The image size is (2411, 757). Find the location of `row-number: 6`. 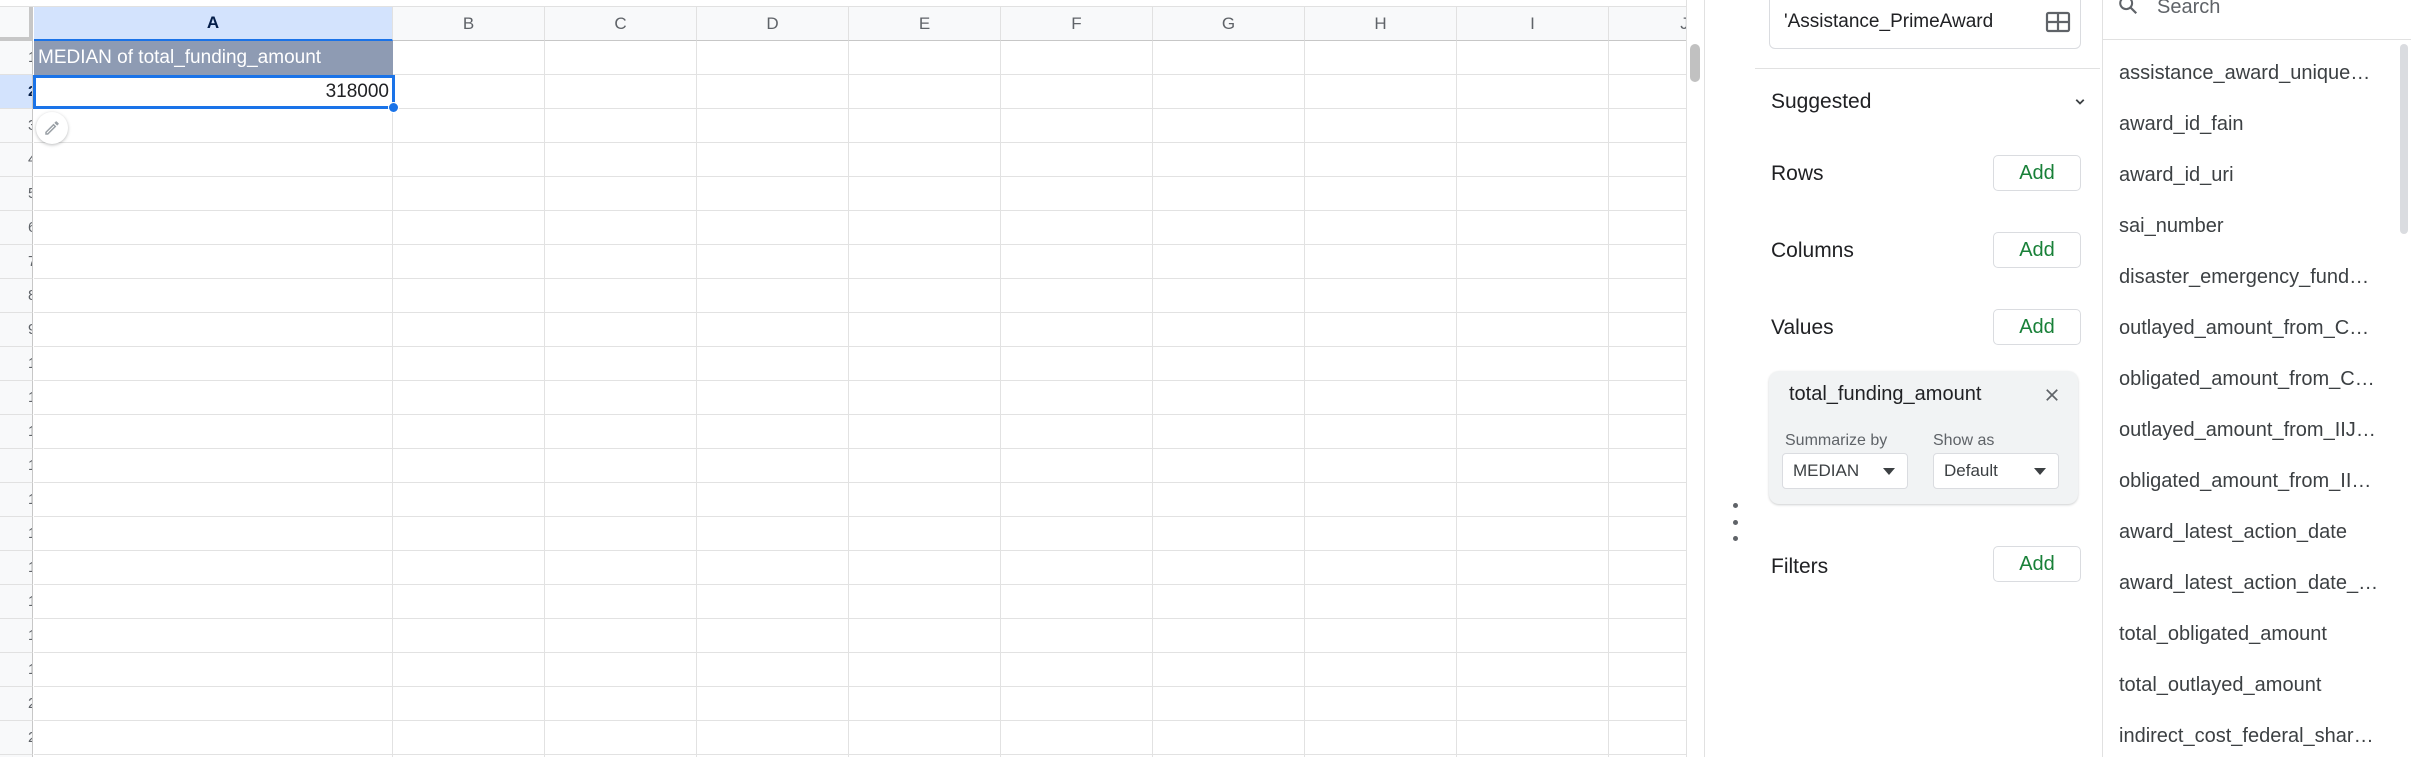

row-number: 6 is located at coordinates (30, 227).